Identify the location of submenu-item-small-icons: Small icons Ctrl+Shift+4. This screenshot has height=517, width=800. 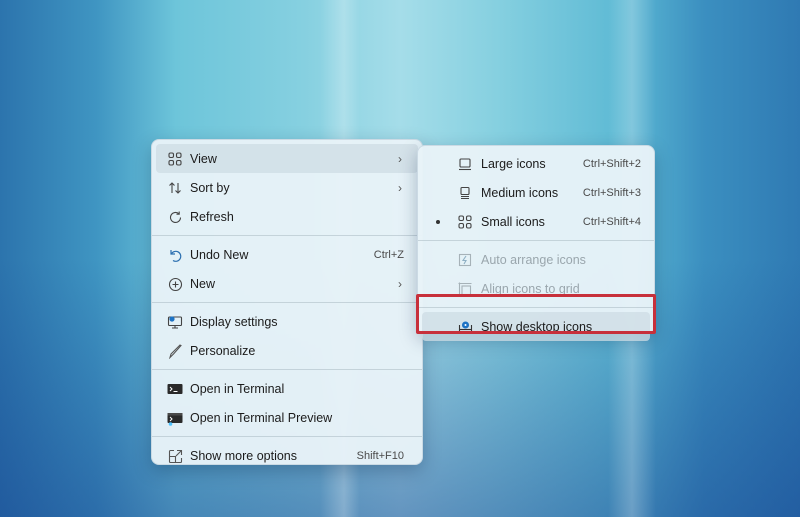
(536, 221).